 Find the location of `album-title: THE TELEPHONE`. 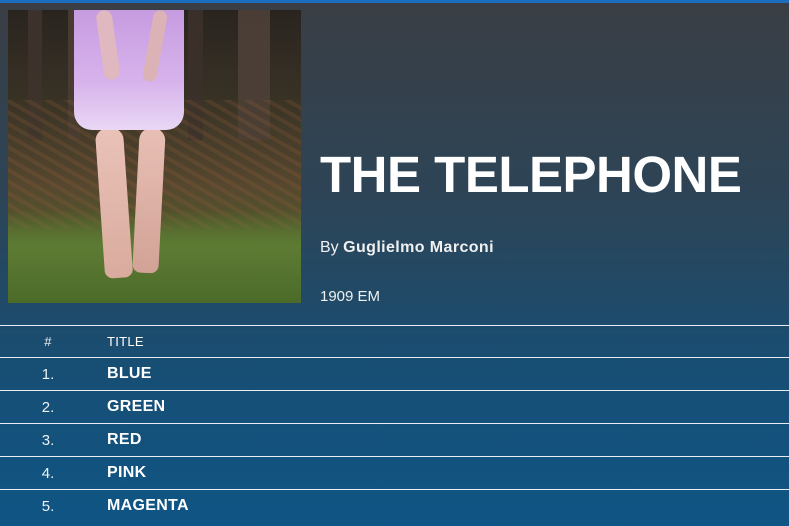

album-title: THE TELEPHONE is located at coordinates (531, 174).